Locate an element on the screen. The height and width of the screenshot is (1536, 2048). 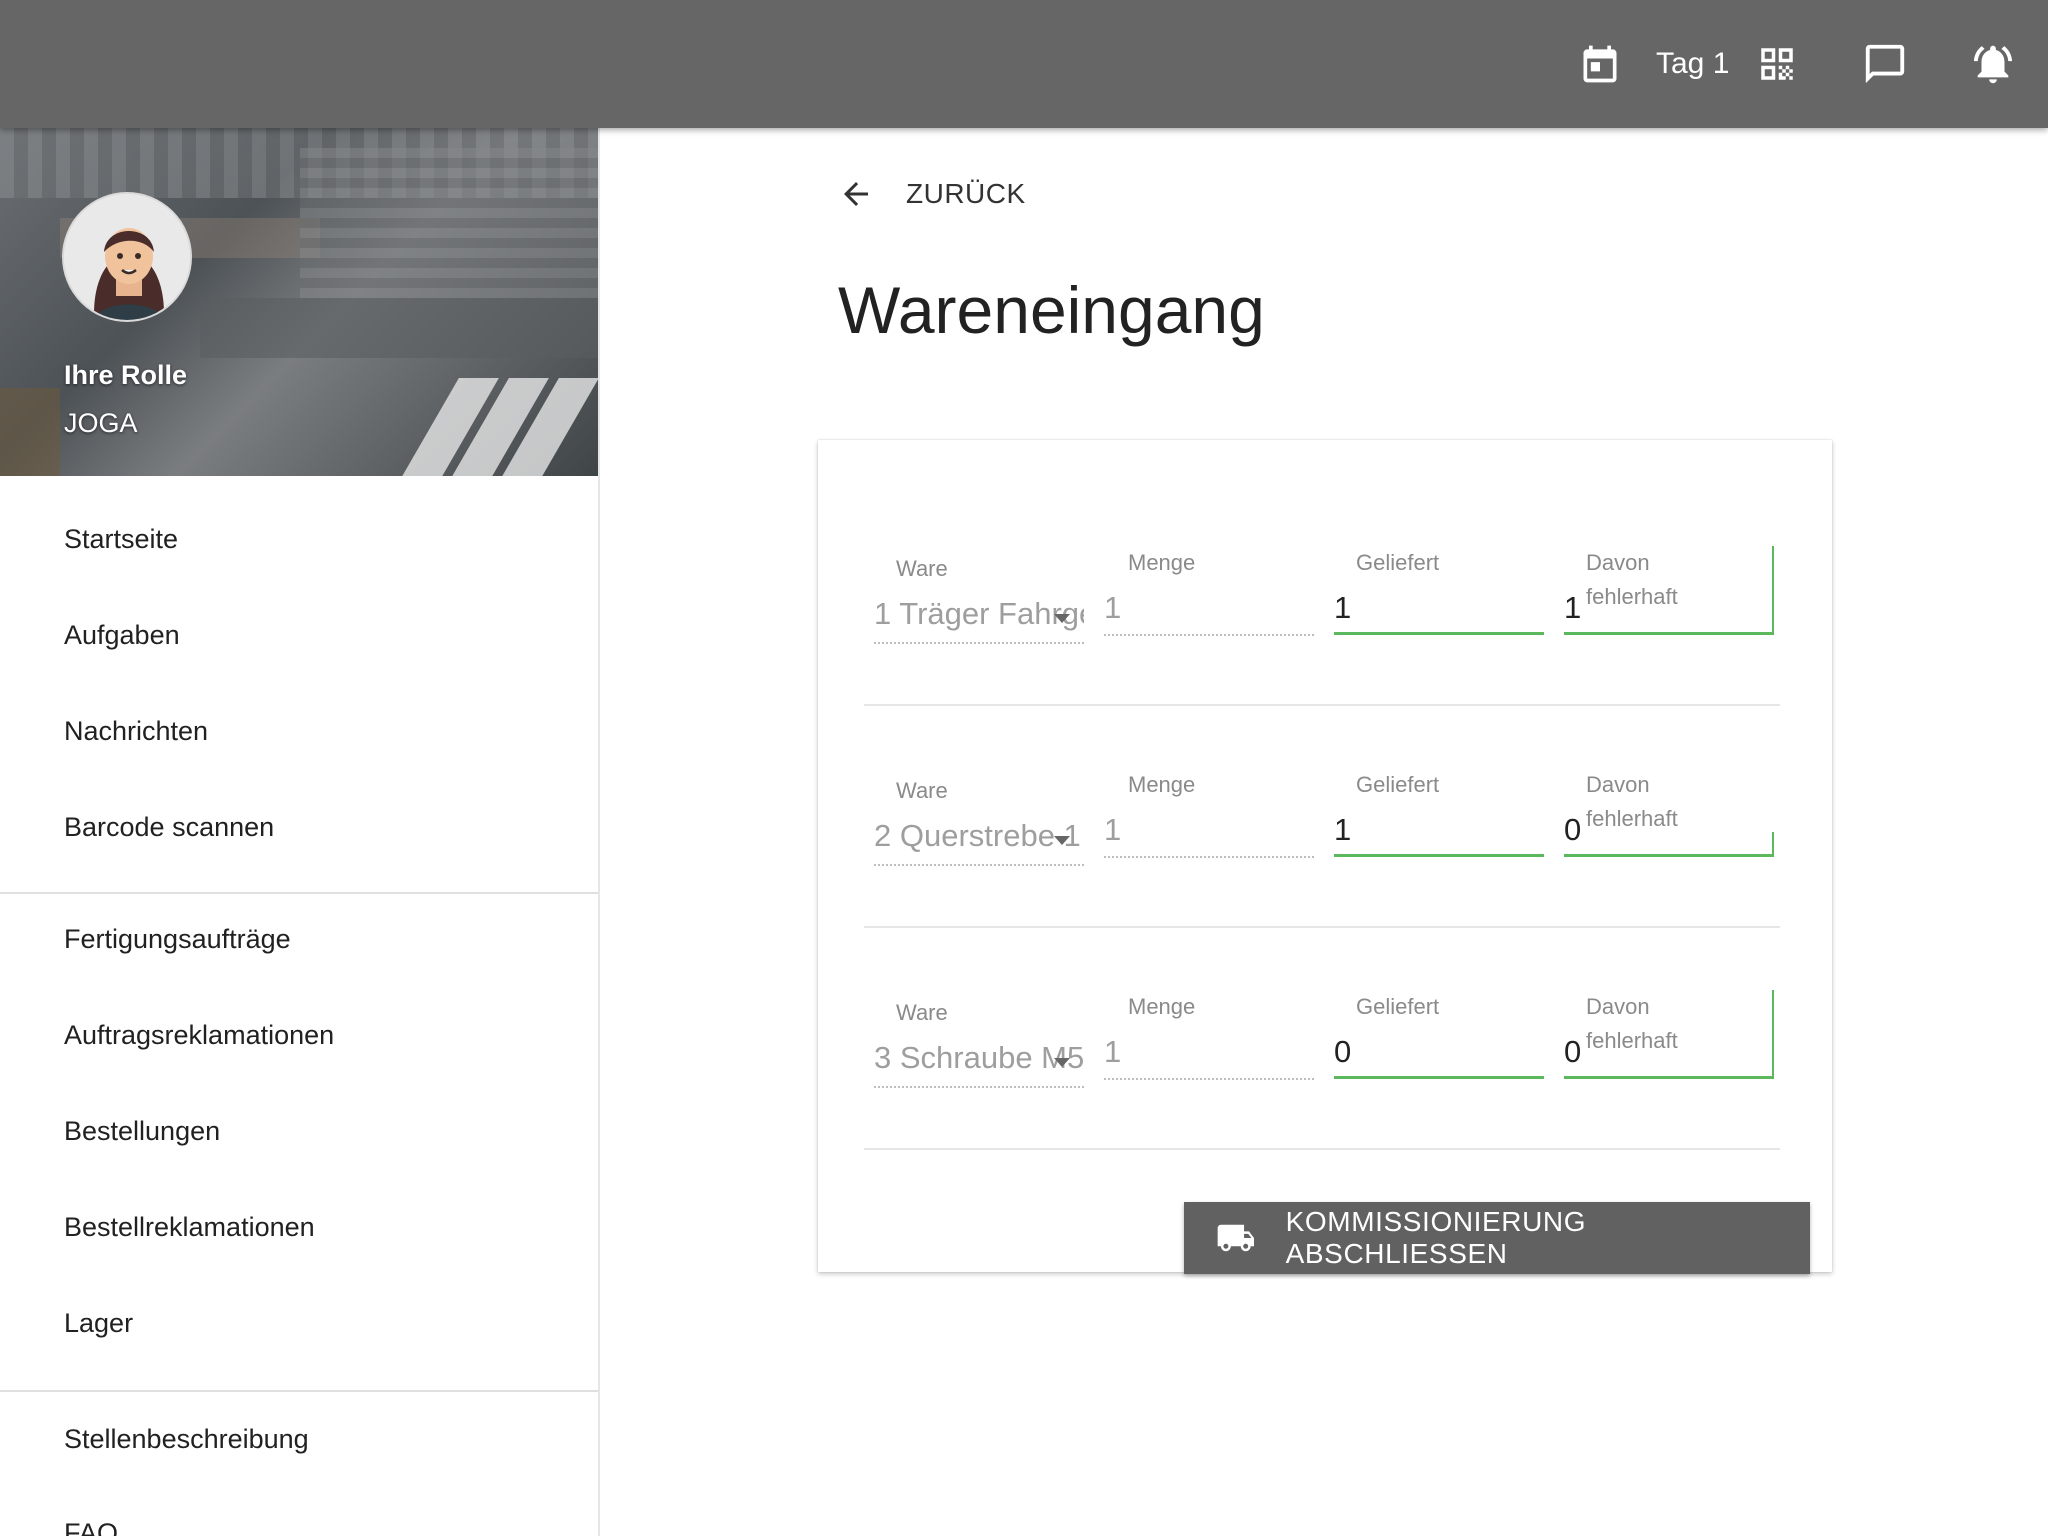
fehlerhaft-input: 1 is located at coordinates (1572, 608).